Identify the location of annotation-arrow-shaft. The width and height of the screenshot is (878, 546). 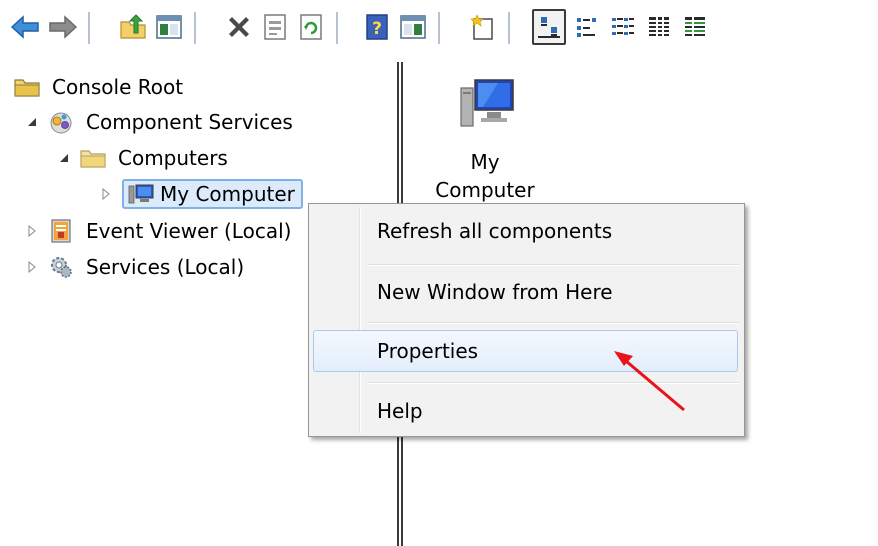
(655, 385).